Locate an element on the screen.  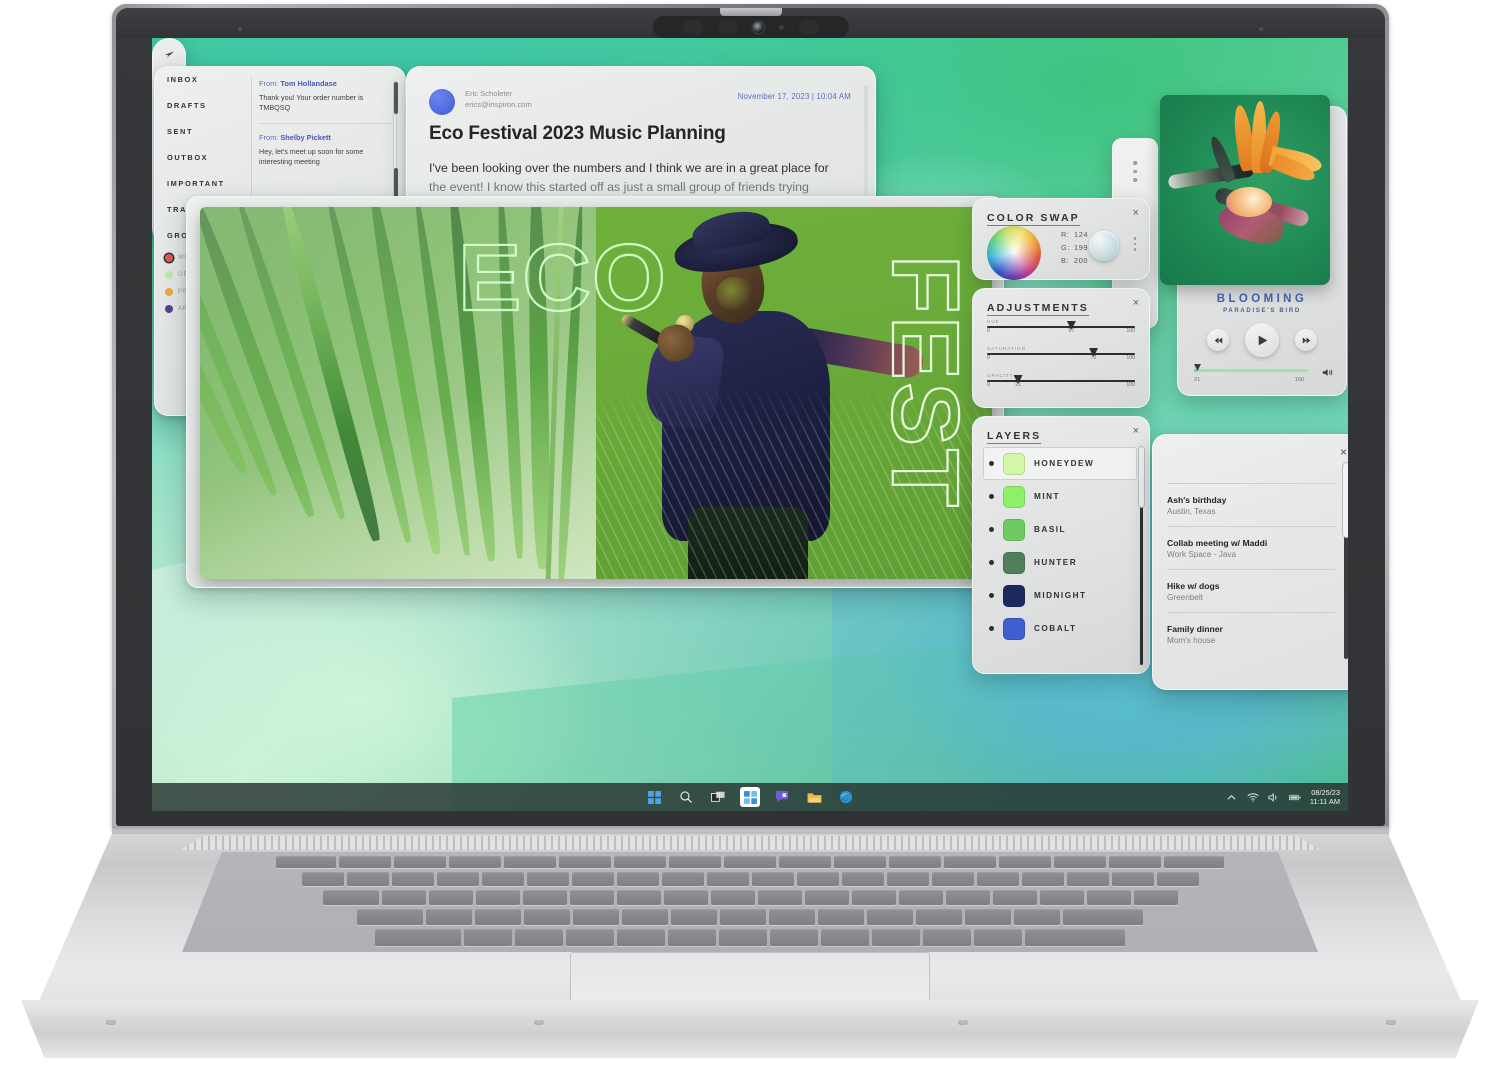
keyboard-row-function is located at coordinates (750, 862).